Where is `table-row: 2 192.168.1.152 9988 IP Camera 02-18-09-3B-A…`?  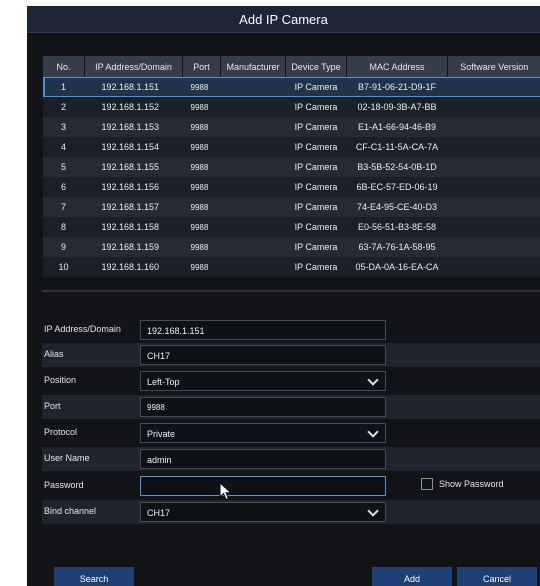 table-row: 2 192.168.1.152 9988 IP Camera 02-18-09-3B-A… is located at coordinates (291, 107).